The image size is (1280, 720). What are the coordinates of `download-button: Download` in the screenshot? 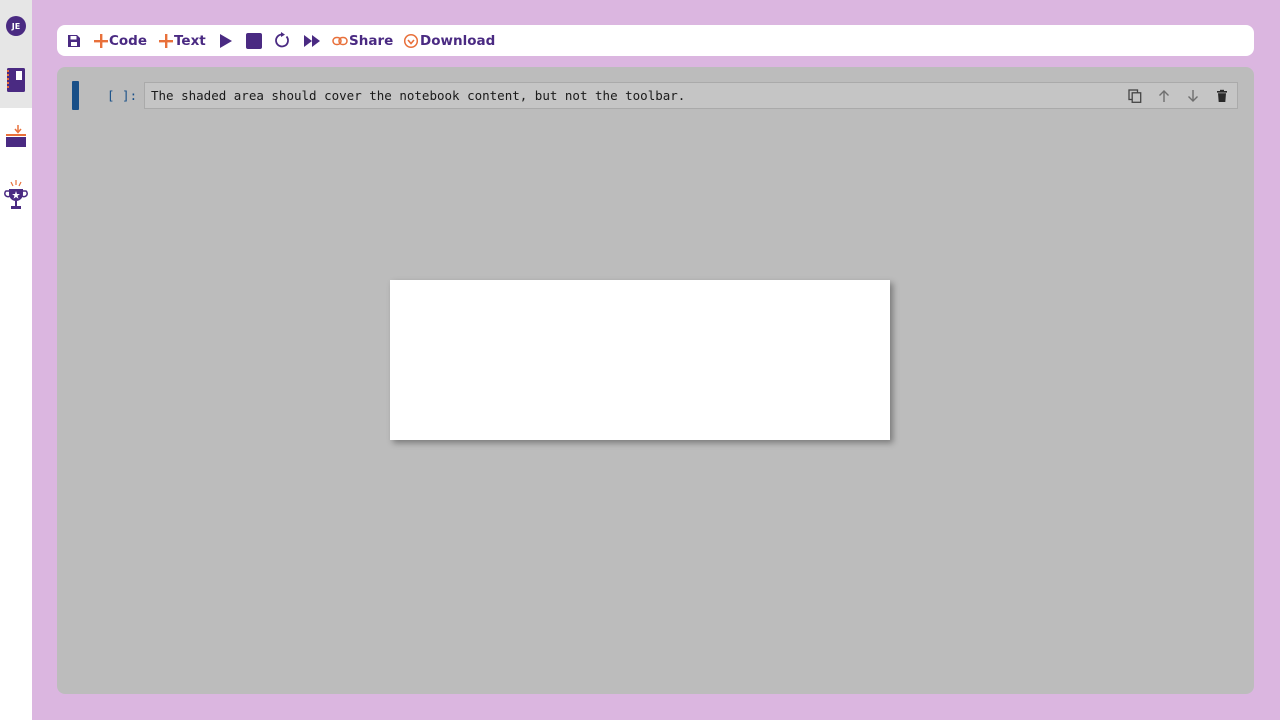 It's located at (449, 40).